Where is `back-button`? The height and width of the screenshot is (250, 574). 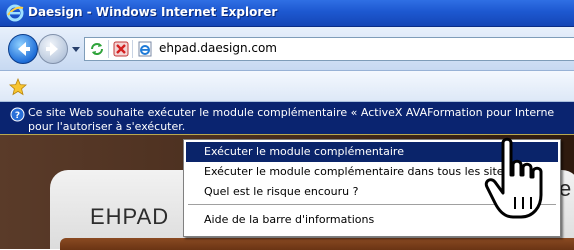 back-button is located at coordinates (23, 49).